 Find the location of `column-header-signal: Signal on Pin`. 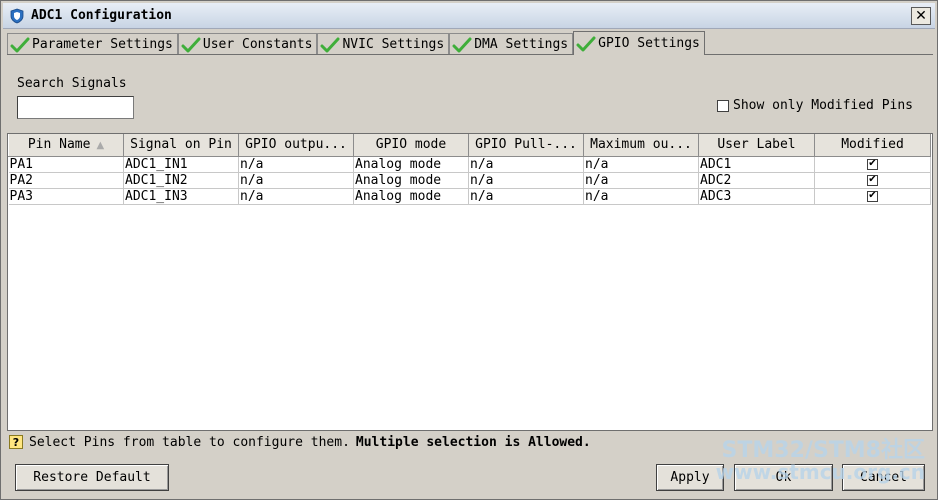

column-header-signal: Signal on Pin is located at coordinates (181, 145).